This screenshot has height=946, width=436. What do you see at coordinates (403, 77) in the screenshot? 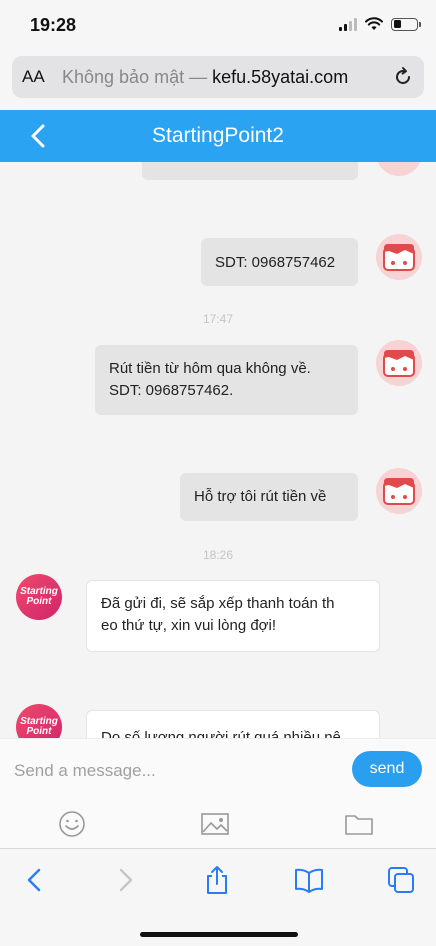
I see `reload-icon` at bounding box center [403, 77].